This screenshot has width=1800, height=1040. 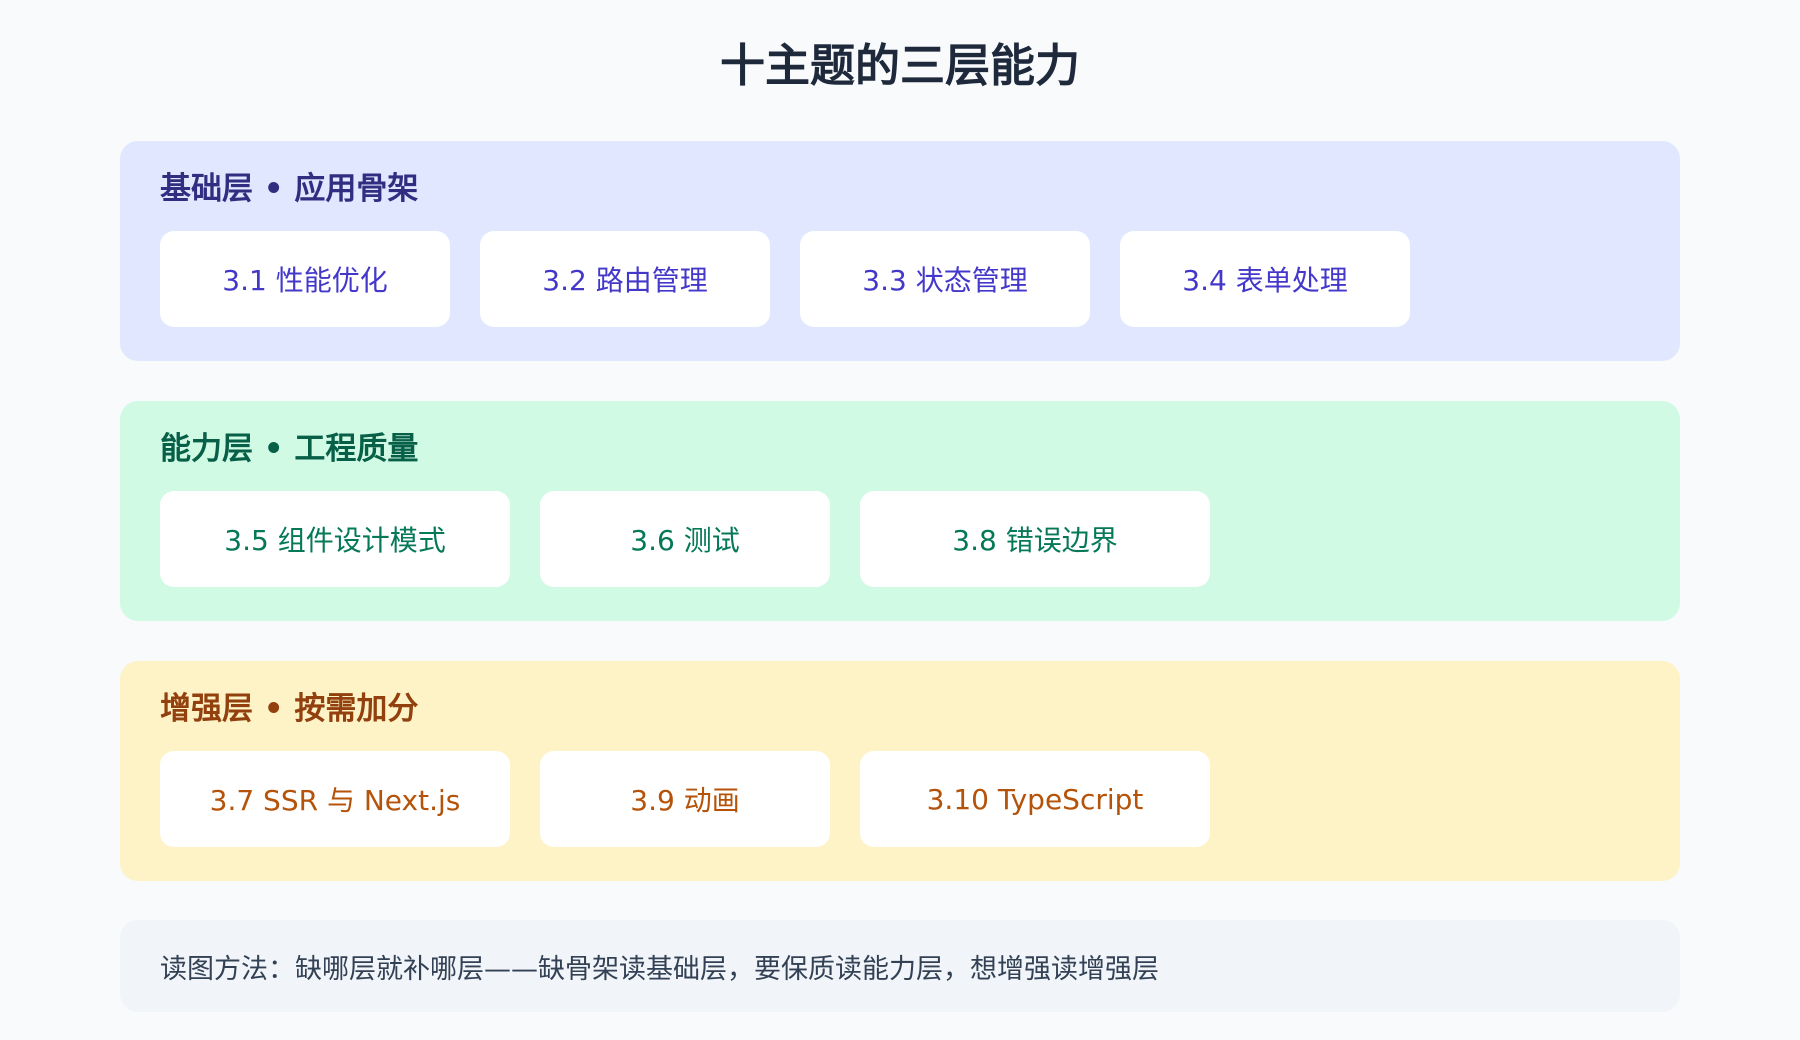 I want to click on topic-card: 3.8 错误边界, so click(x=1035, y=539).